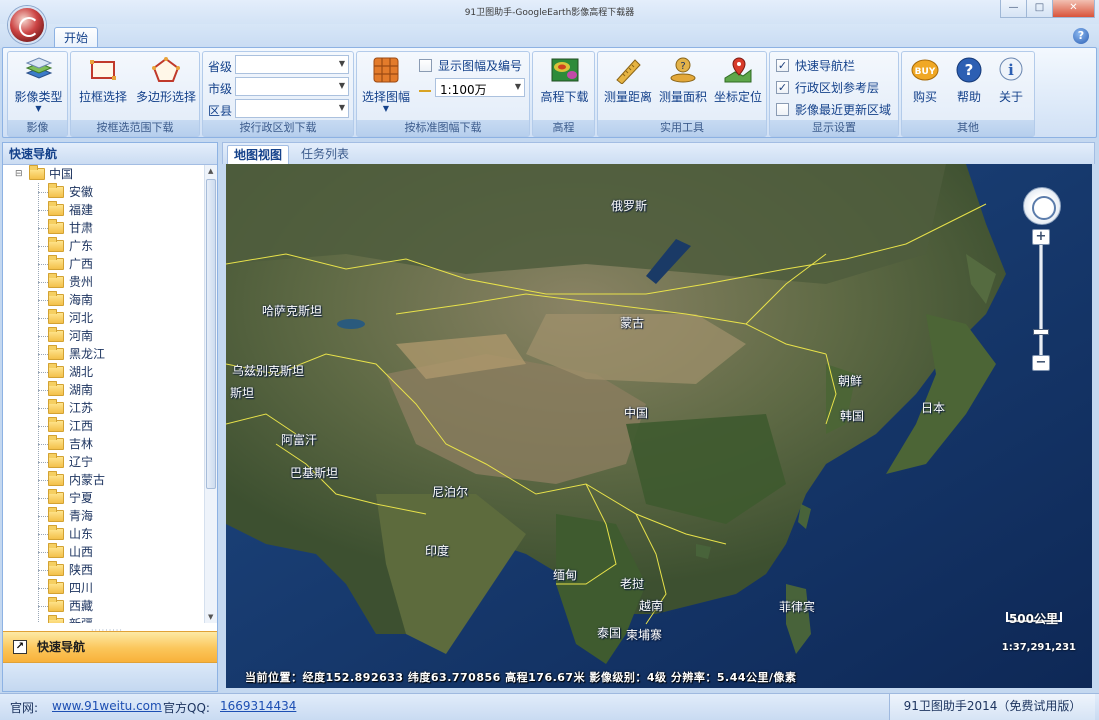 Image resolution: width=1099 pixels, height=720 pixels. Describe the element at coordinates (797, 607) in the screenshot. I see `map-label-philippines: 菲律宾` at that location.